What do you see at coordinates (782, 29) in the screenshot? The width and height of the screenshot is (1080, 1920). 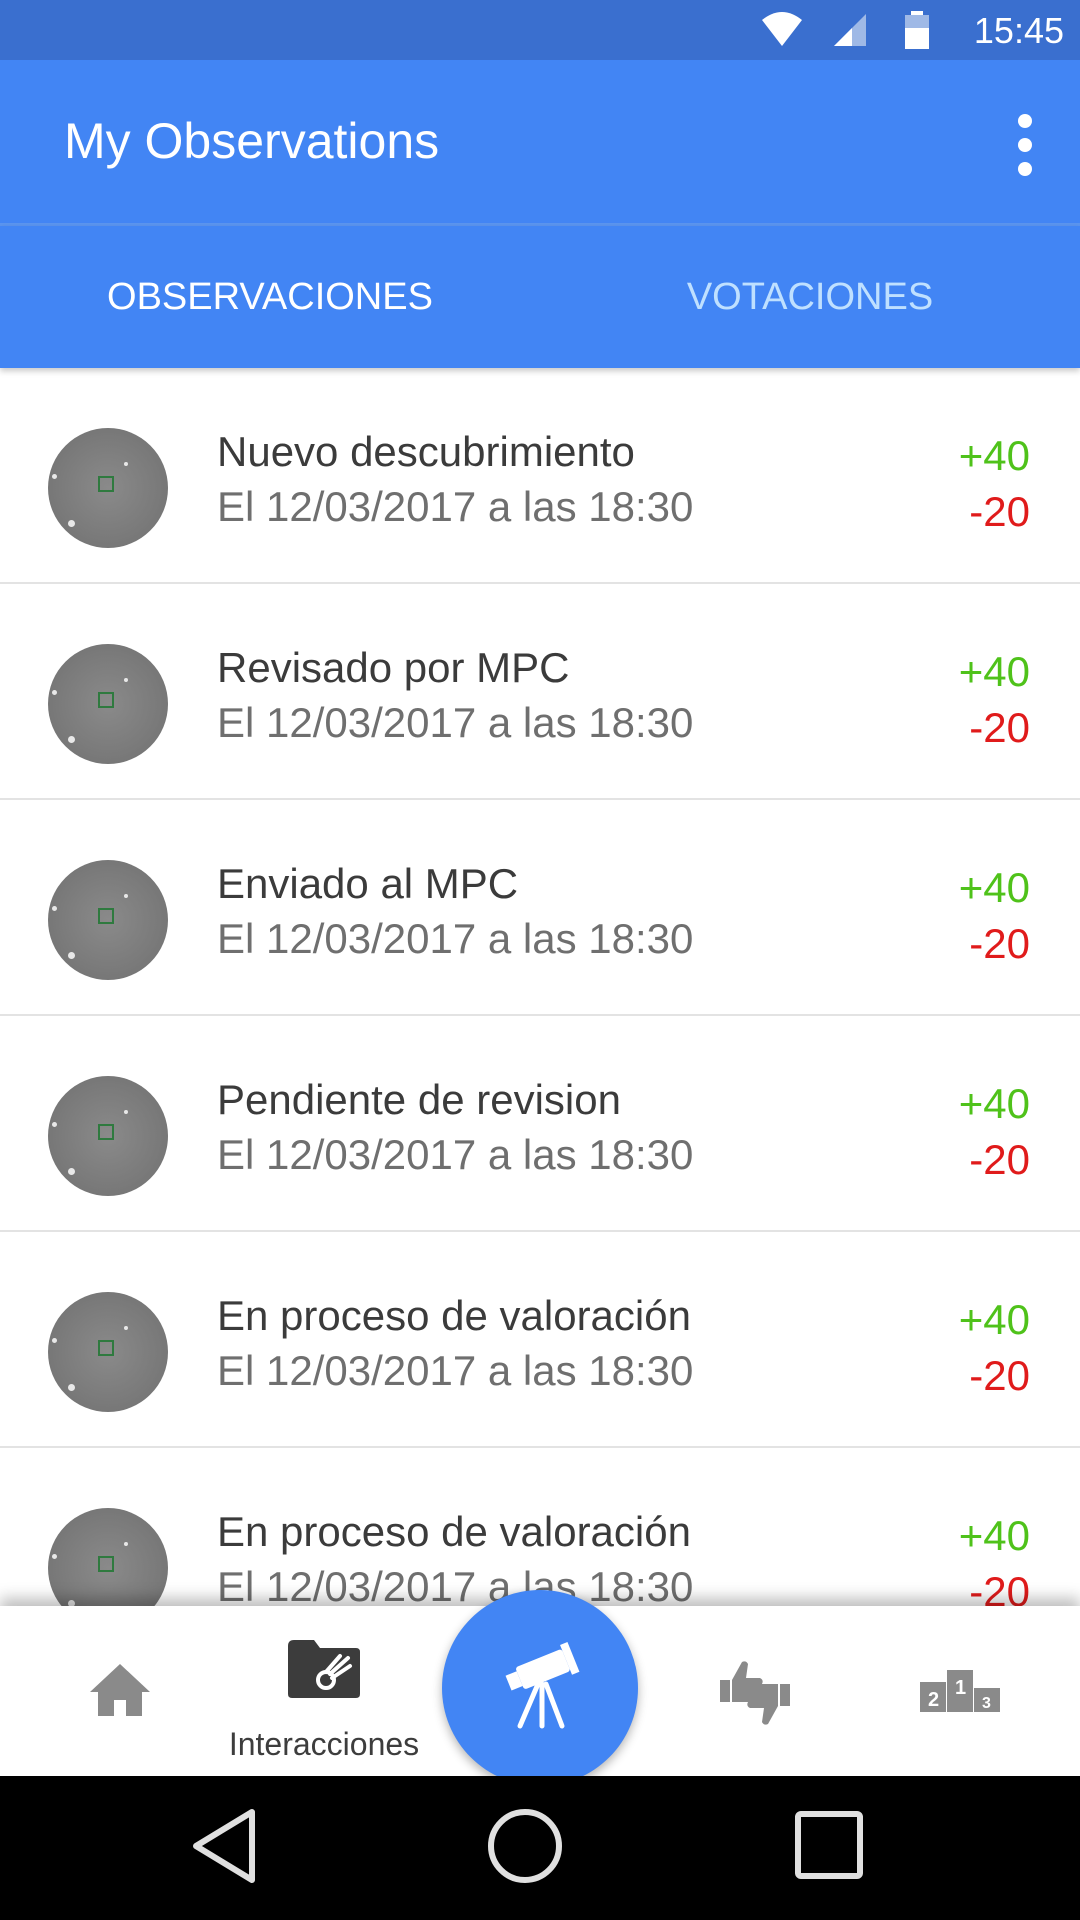 I see `wifi-icon` at bounding box center [782, 29].